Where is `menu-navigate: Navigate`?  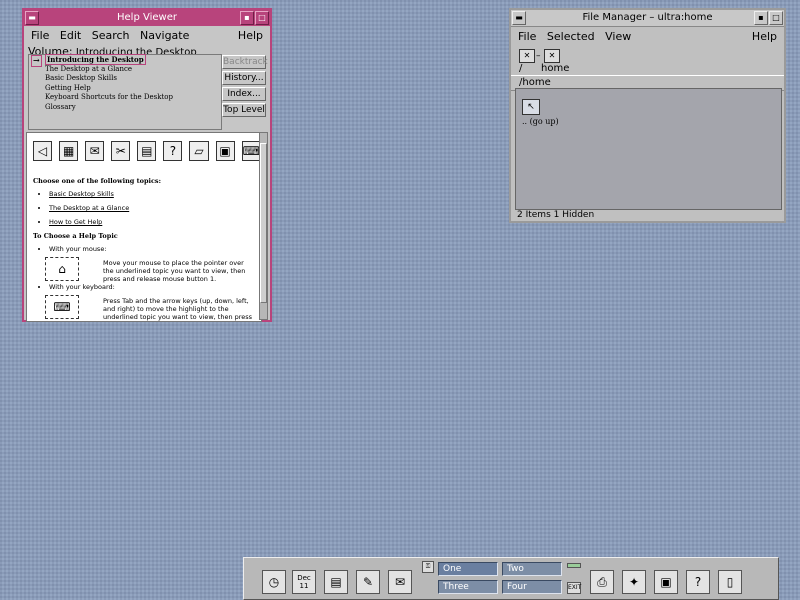
menu-navigate: Navigate is located at coordinates (164, 35).